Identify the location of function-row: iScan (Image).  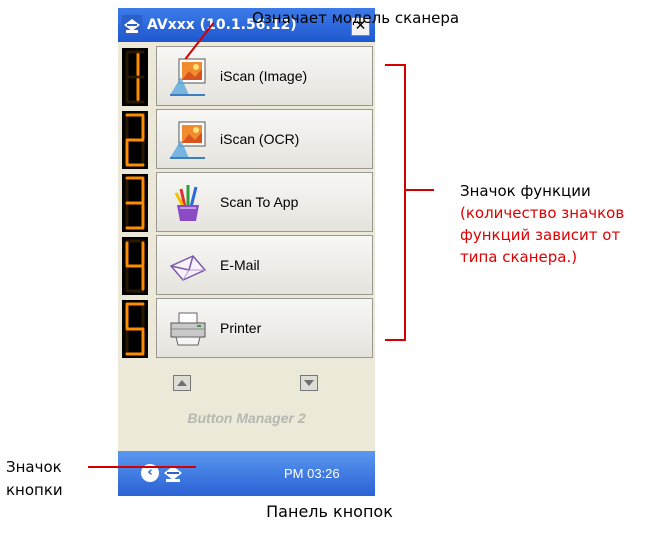
(246, 77).